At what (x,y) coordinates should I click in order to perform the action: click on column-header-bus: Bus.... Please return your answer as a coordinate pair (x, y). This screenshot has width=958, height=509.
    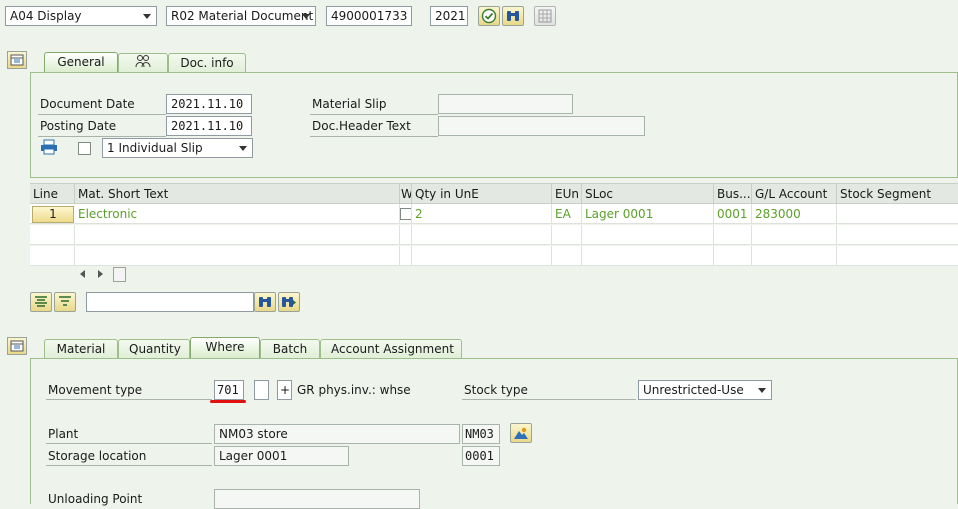
    Looking at the image, I should click on (733, 194).